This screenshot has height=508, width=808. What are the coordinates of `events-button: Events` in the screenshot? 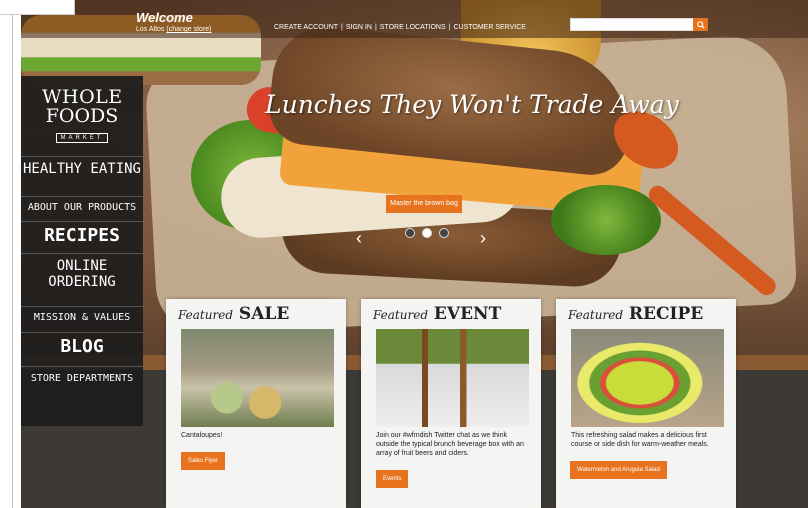 It's located at (392, 479).